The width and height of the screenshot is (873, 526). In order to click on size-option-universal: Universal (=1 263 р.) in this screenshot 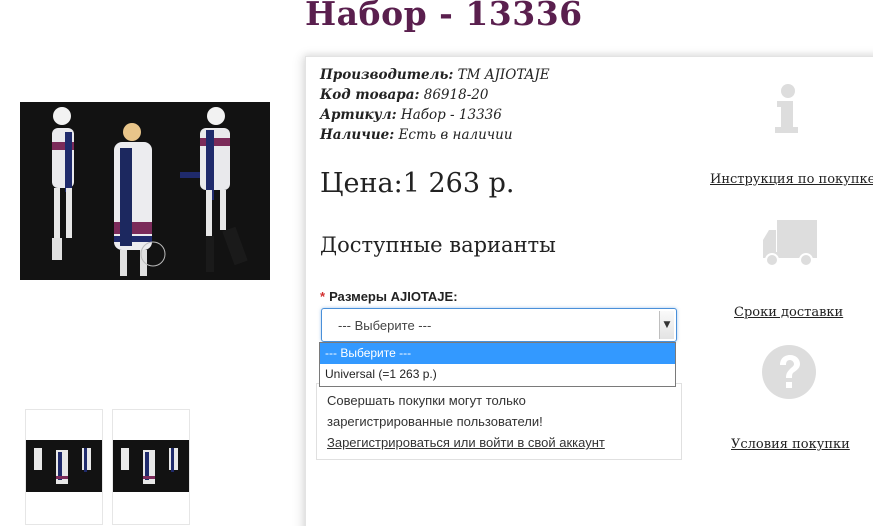, I will do `click(497, 374)`.